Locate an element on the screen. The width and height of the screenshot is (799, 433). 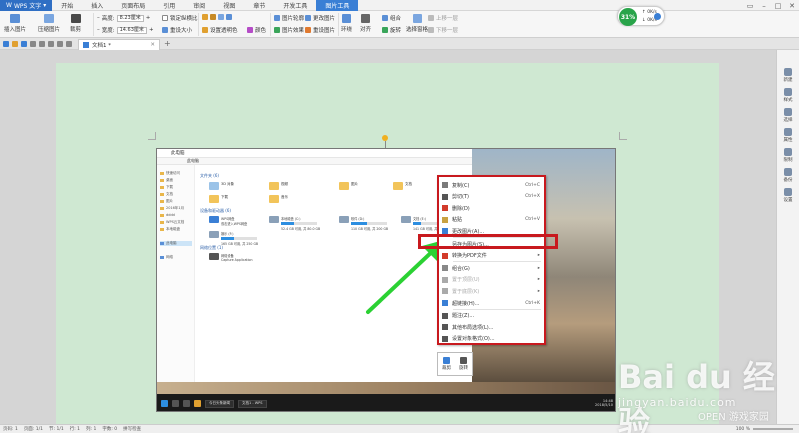
sidebar-item-settings: 设置 is located at coordinates (788, 195).